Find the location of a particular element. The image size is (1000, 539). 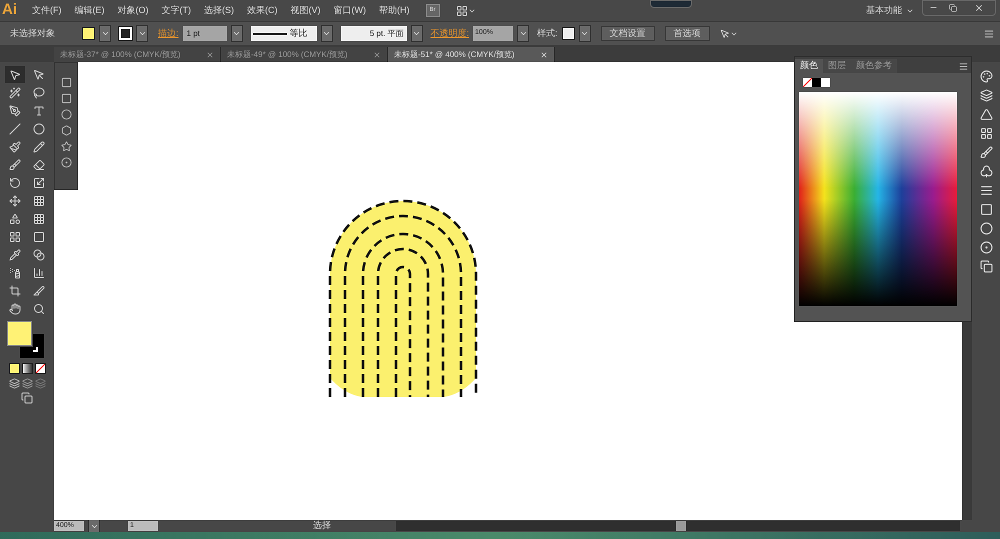

app-logo: Ai is located at coordinates (10, 10).